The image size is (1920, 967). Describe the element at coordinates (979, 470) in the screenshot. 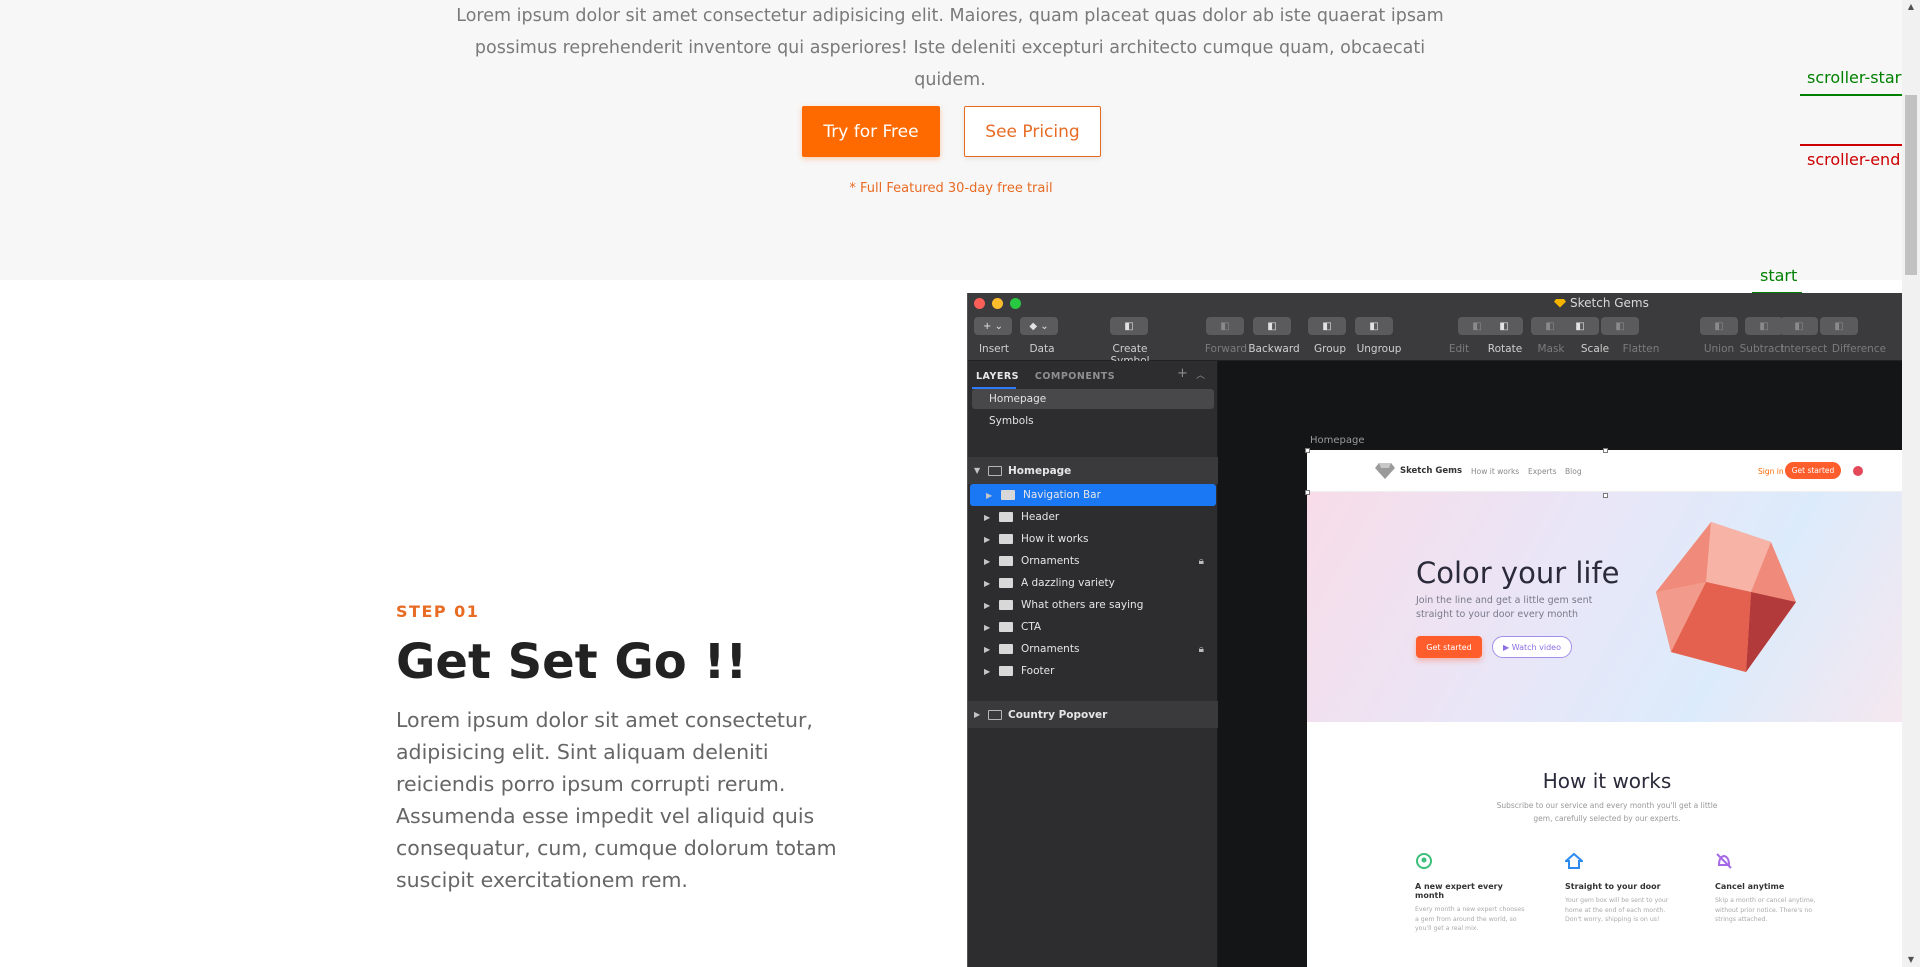

I see `expand-triangle-icon: ▼` at that location.